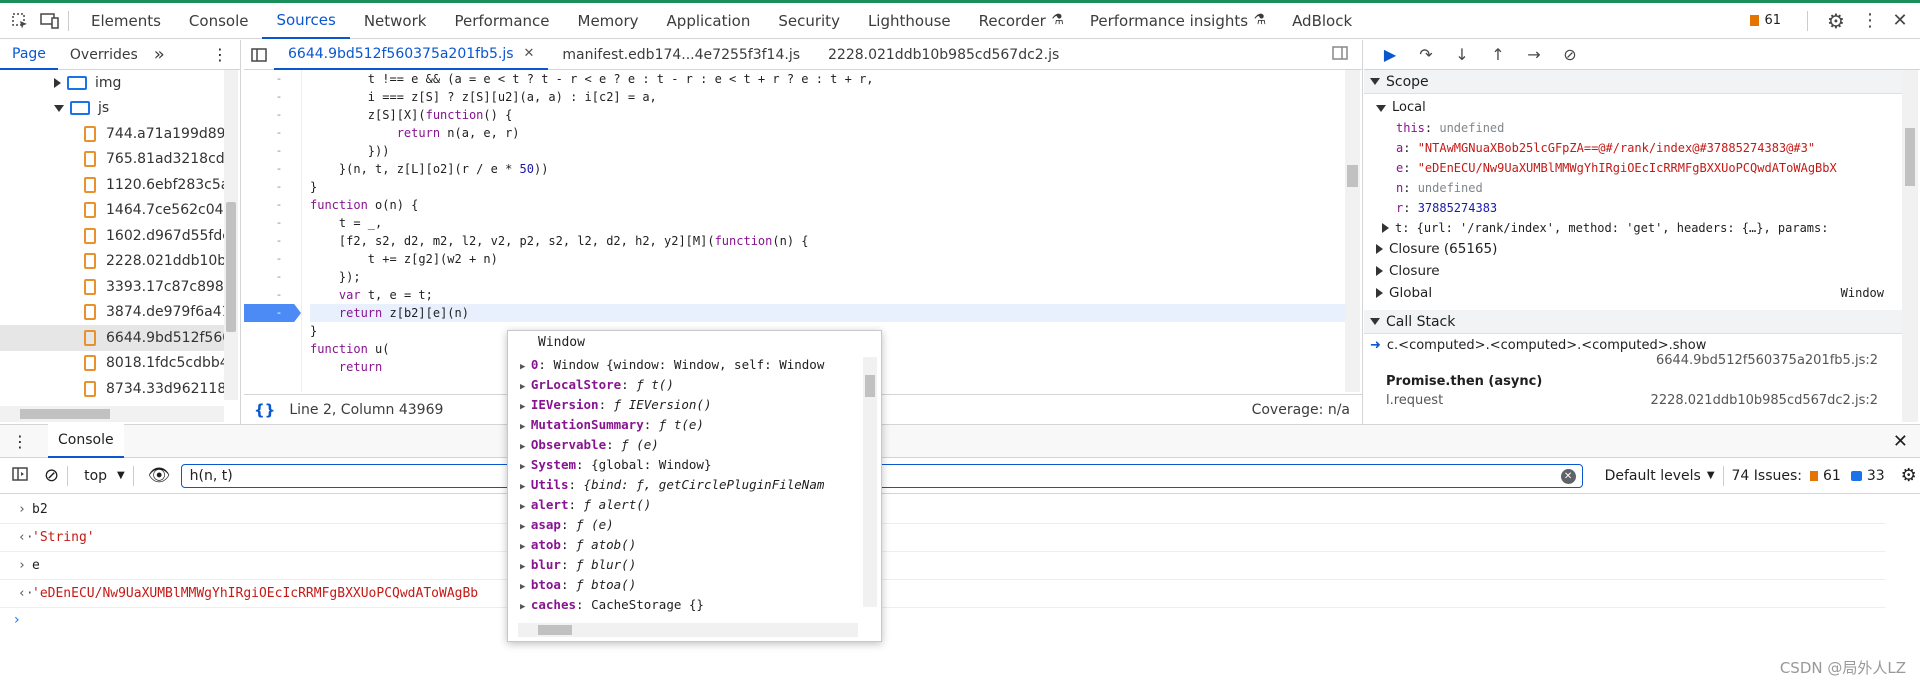 The width and height of the screenshot is (1920, 694). I want to click on tab-recorder: Recorder ⚗, so click(1020, 21).